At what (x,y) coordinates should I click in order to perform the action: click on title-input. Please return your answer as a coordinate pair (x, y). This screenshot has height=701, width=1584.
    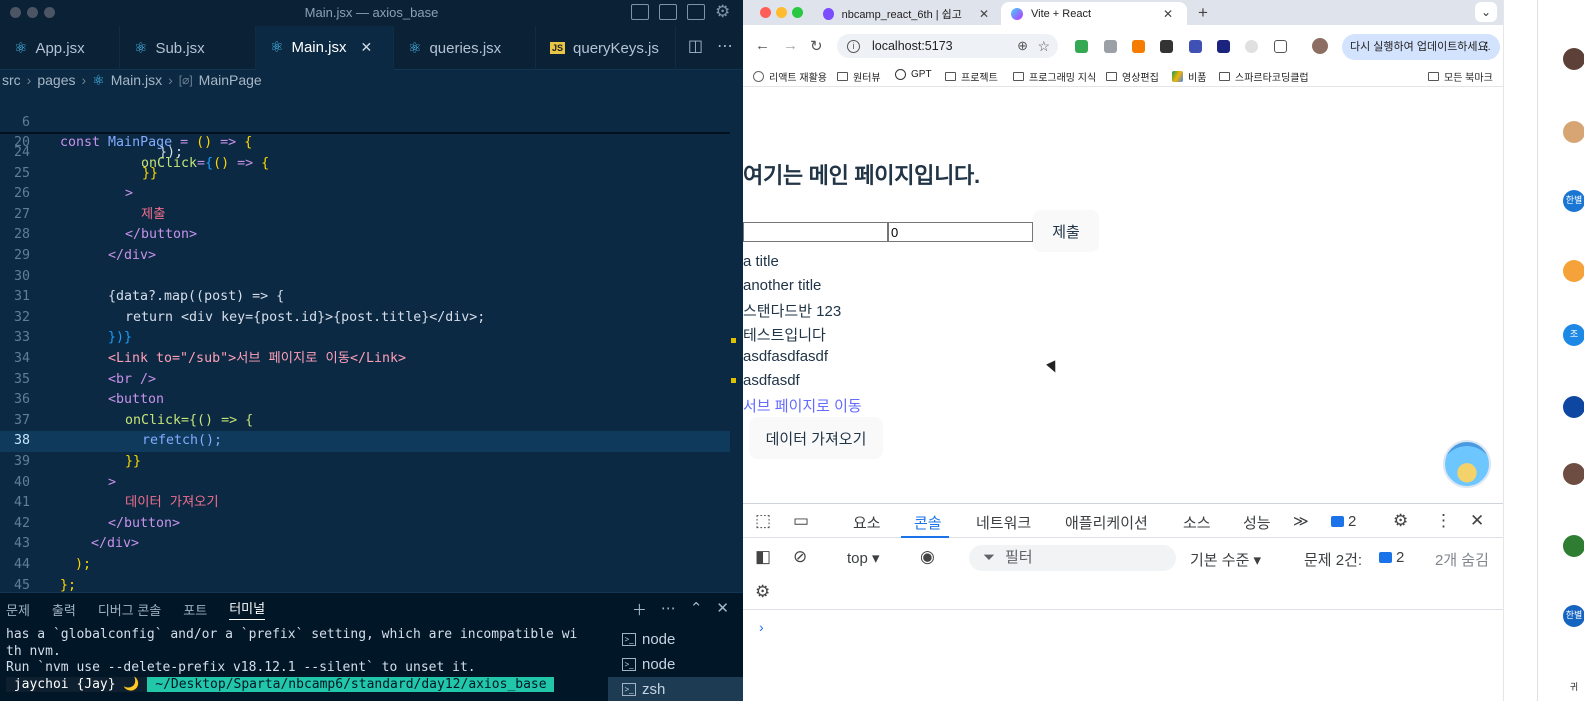
    Looking at the image, I should click on (815, 232).